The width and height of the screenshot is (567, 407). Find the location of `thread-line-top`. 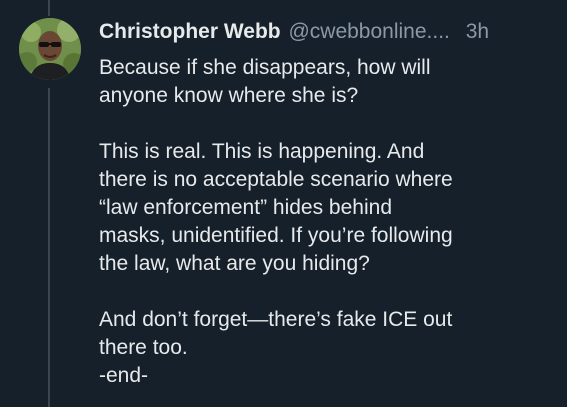

thread-line-top is located at coordinates (49, 8).